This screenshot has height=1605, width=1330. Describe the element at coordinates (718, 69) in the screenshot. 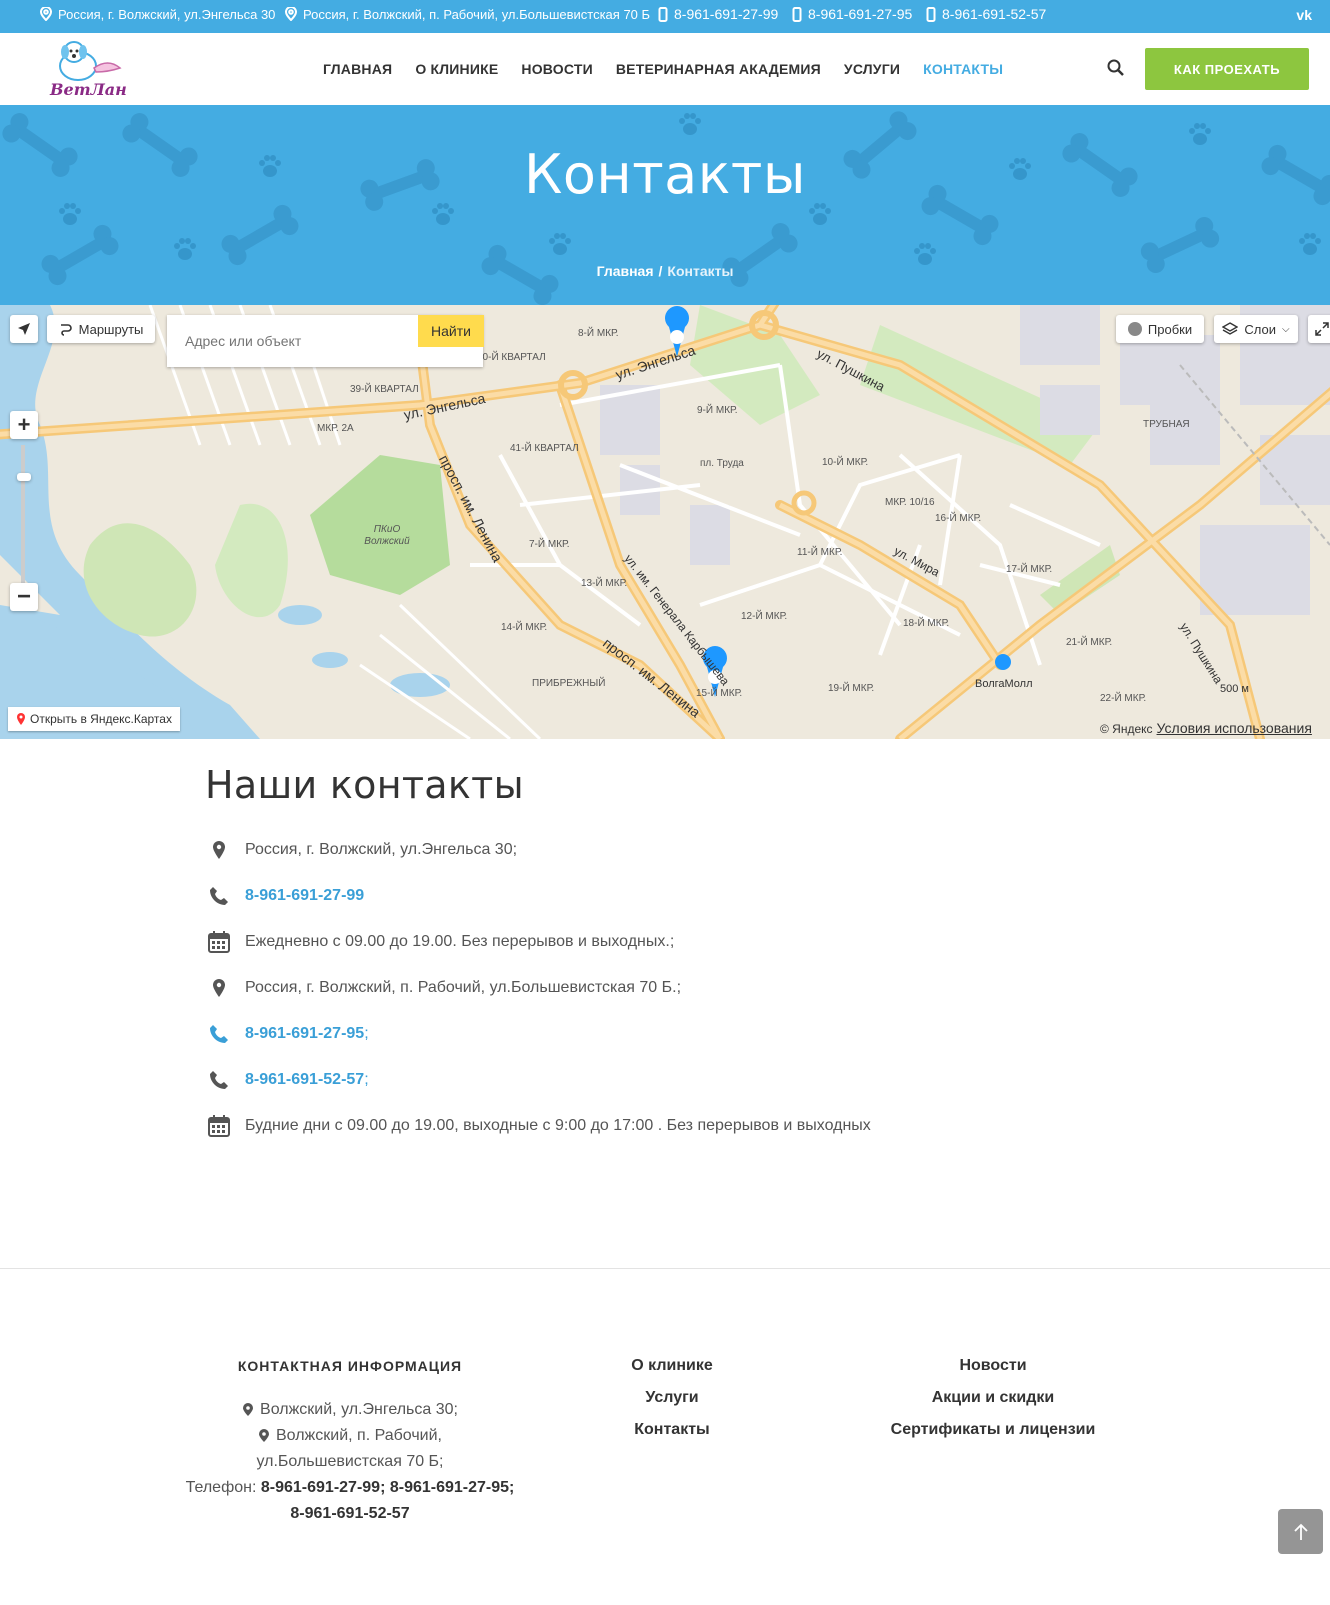

I see `nav-academy: ВЕТЕРИНАРНАЯ АКАДЕМИЯ` at that location.